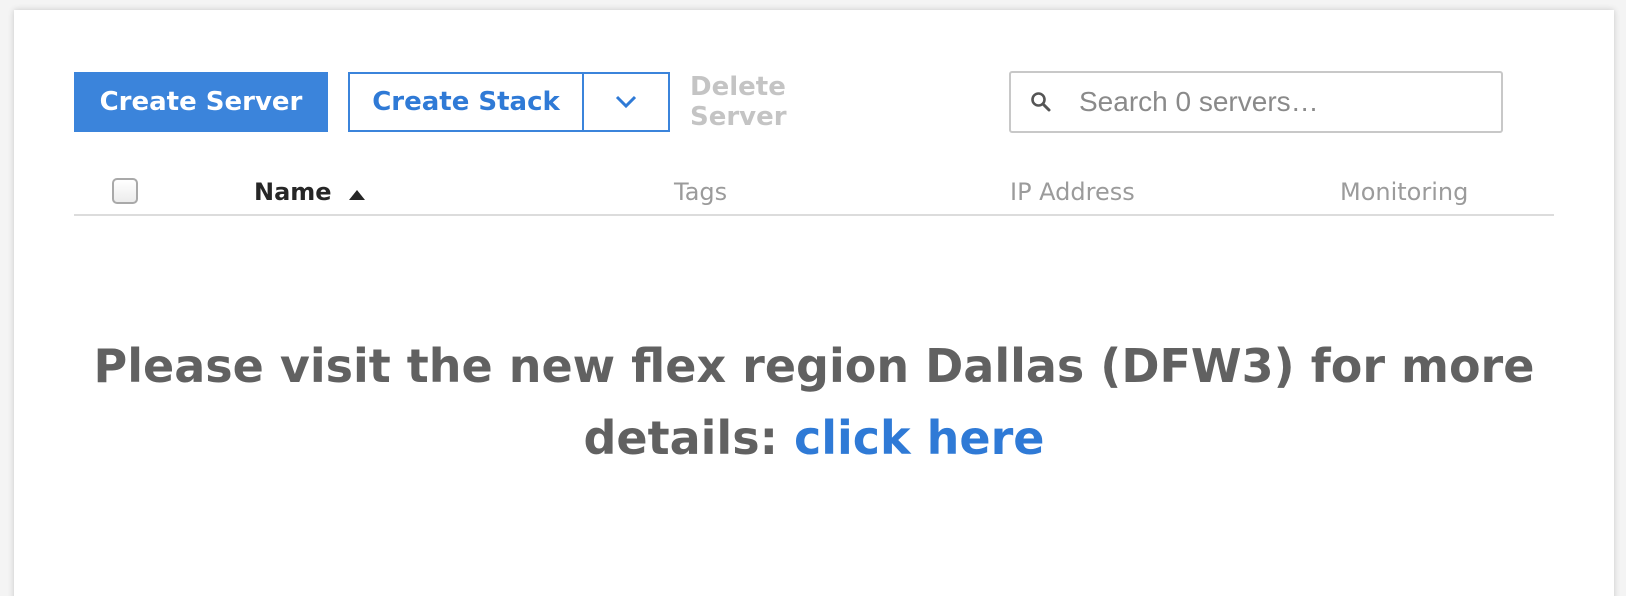  What do you see at coordinates (201, 102) in the screenshot?
I see `create-server-button: Create Server` at bounding box center [201, 102].